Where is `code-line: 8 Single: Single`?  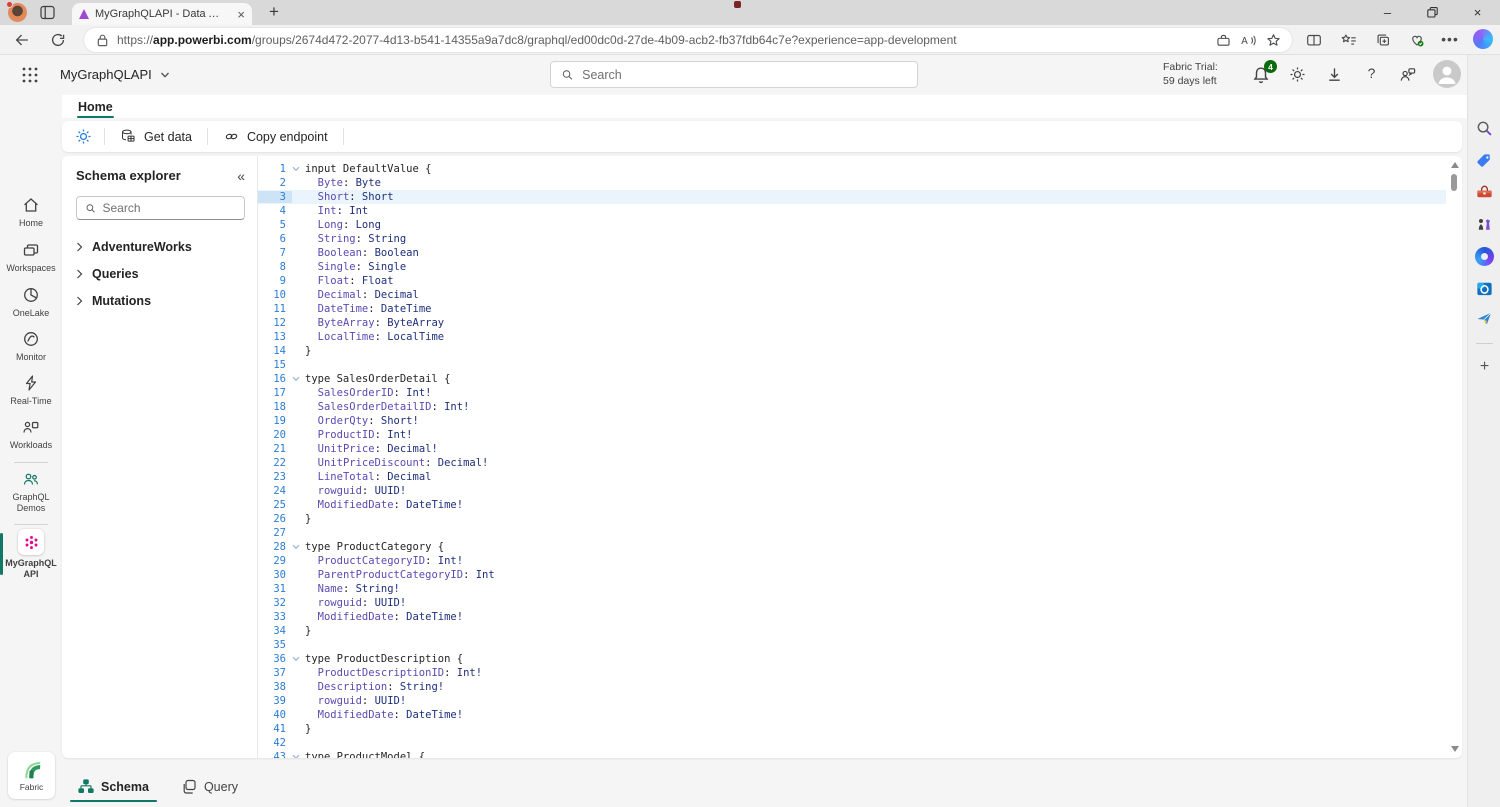
code-line: 8 Single: Single is located at coordinates (852, 267).